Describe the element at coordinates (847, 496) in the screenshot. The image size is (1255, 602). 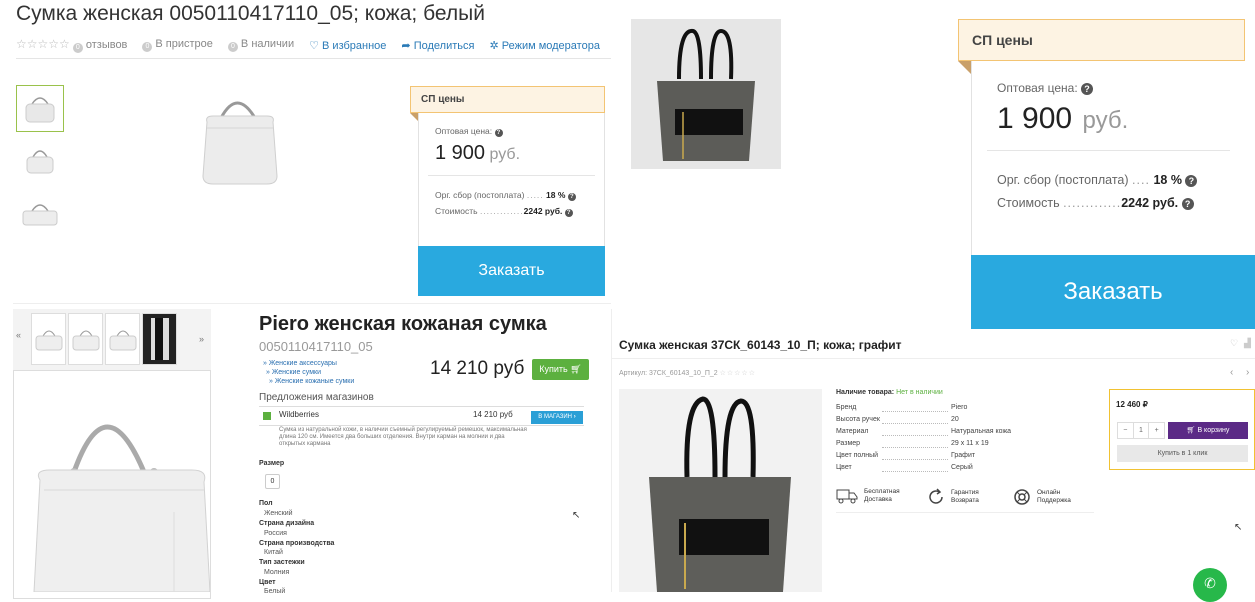
I see `truck-icon` at that location.